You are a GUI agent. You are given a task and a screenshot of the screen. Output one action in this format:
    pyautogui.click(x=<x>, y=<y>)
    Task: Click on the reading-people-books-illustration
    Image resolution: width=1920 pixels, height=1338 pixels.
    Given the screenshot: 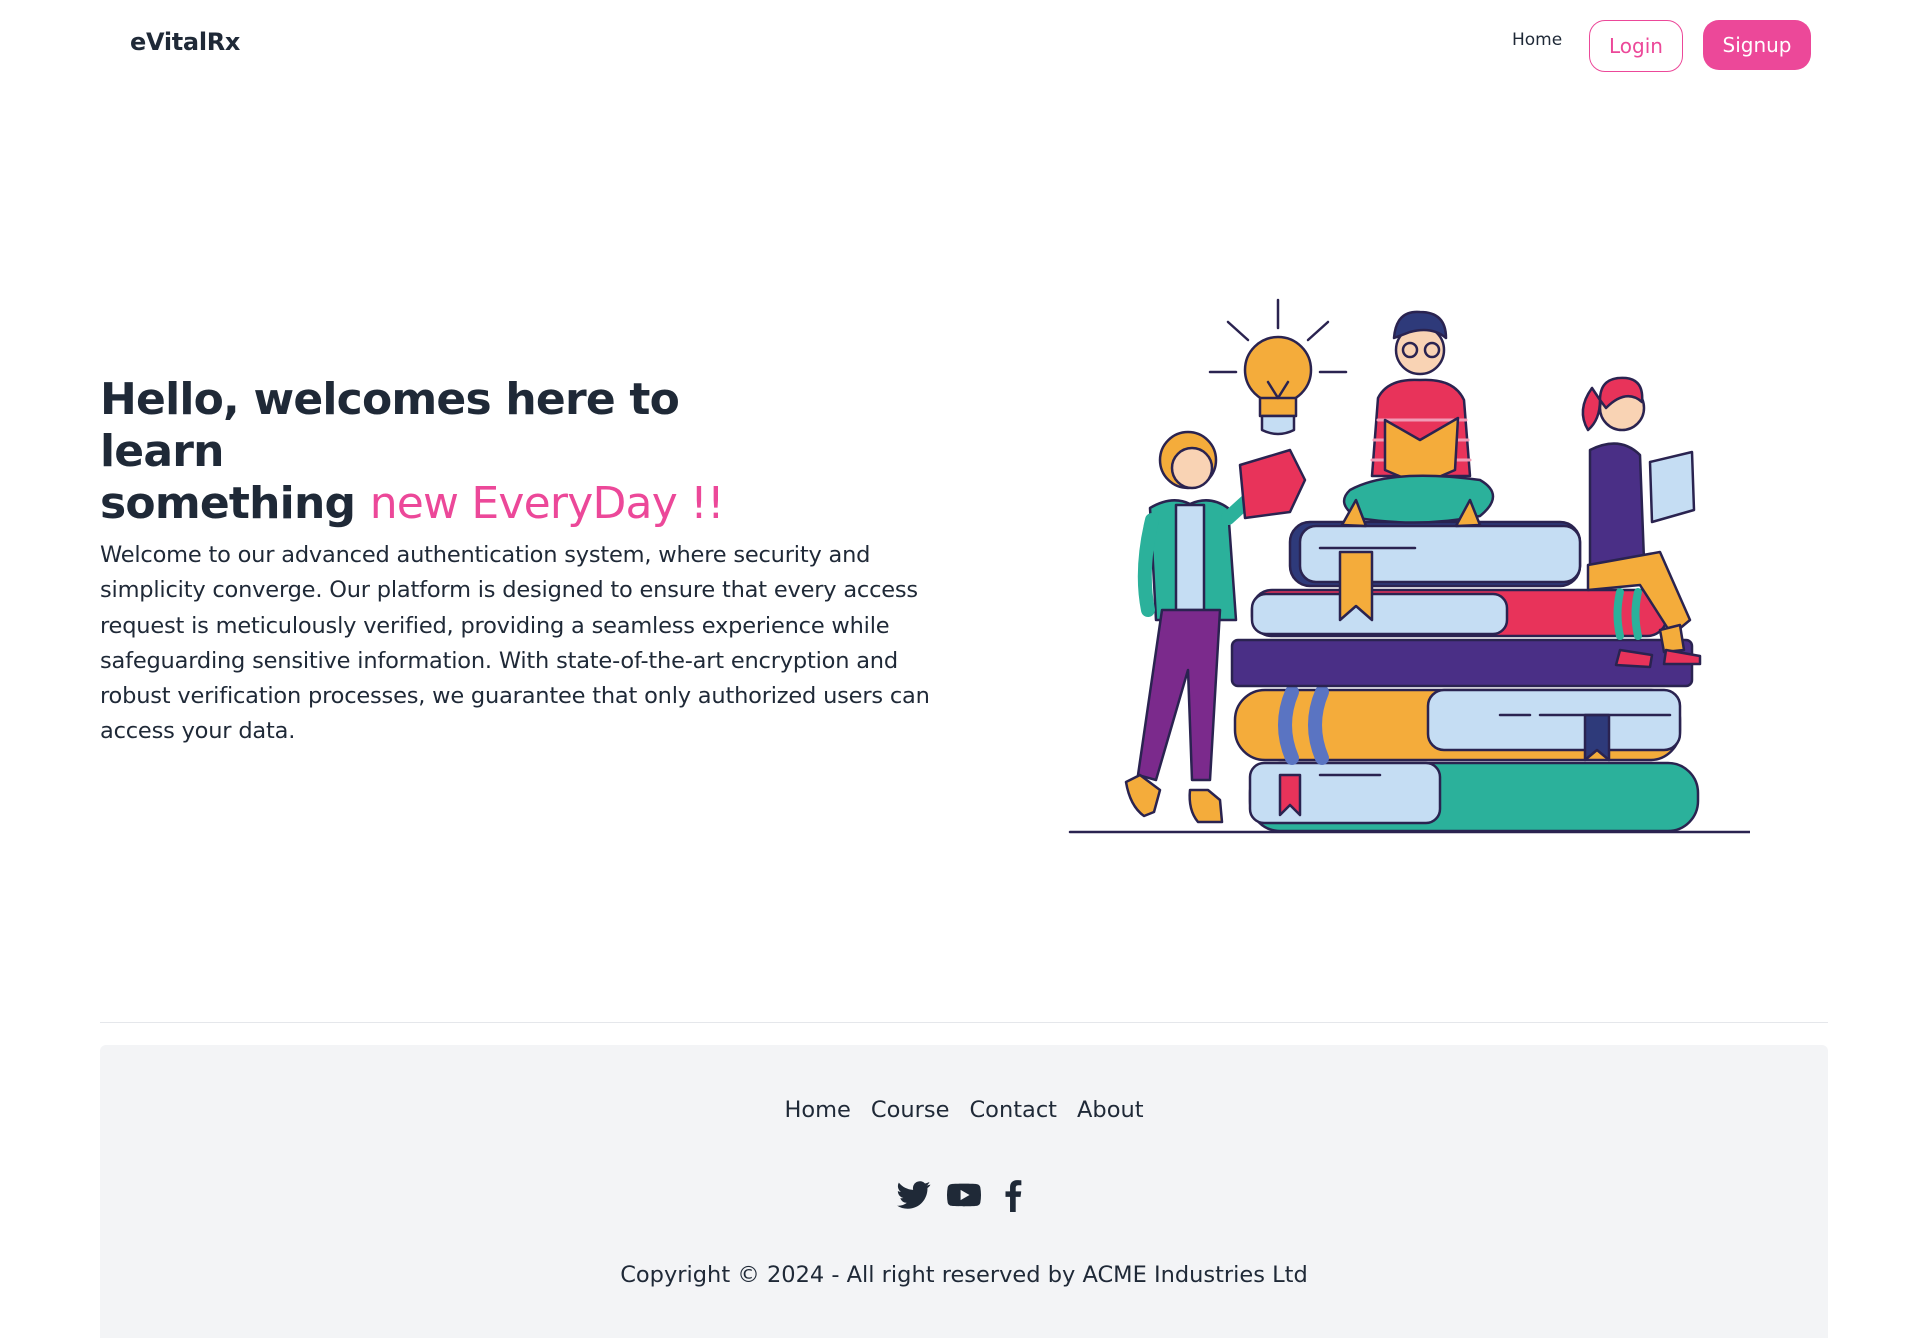 What is the action you would take?
    pyautogui.click(x=1409, y=566)
    